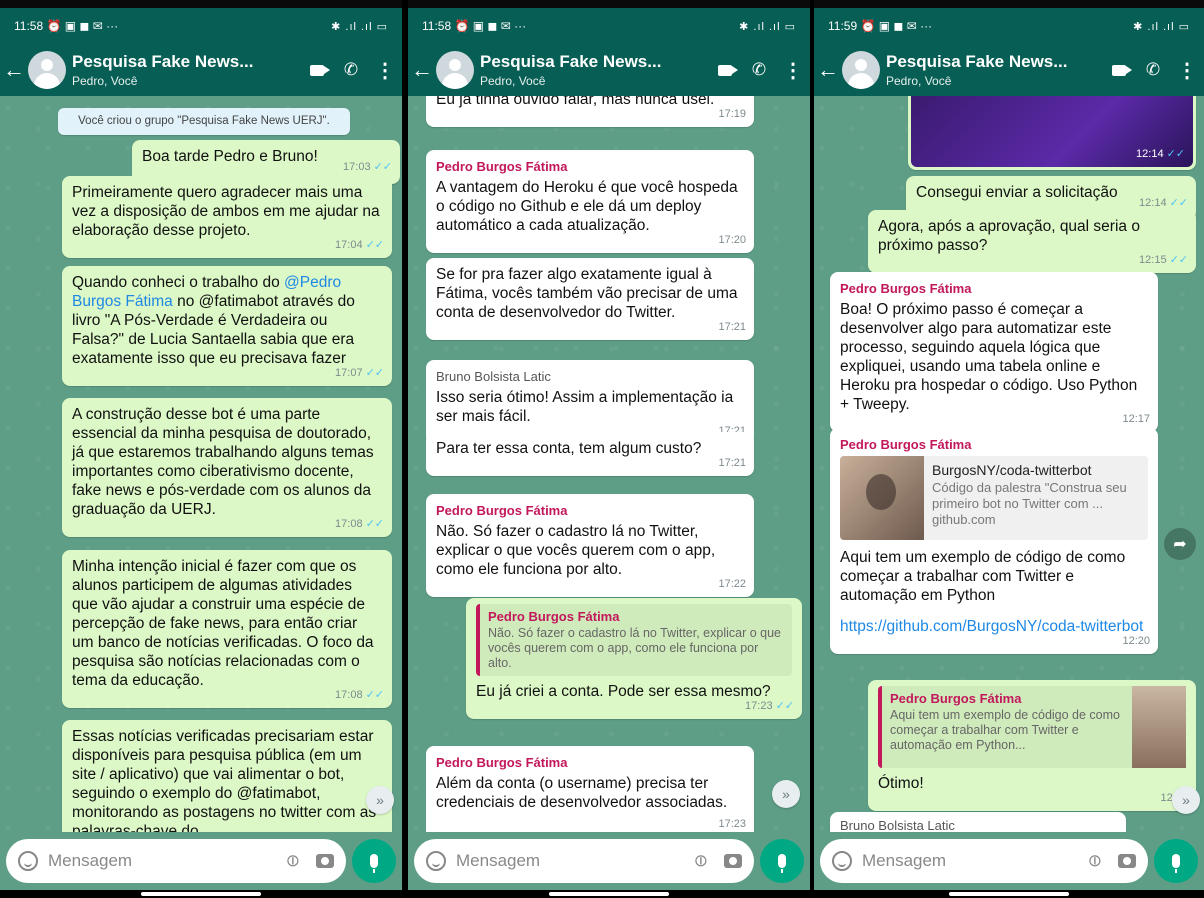 This screenshot has height=898, width=1204. Describe the element at coordinates (1180, 544) in the screenshot. I see `forward-button: ➦` at that location.